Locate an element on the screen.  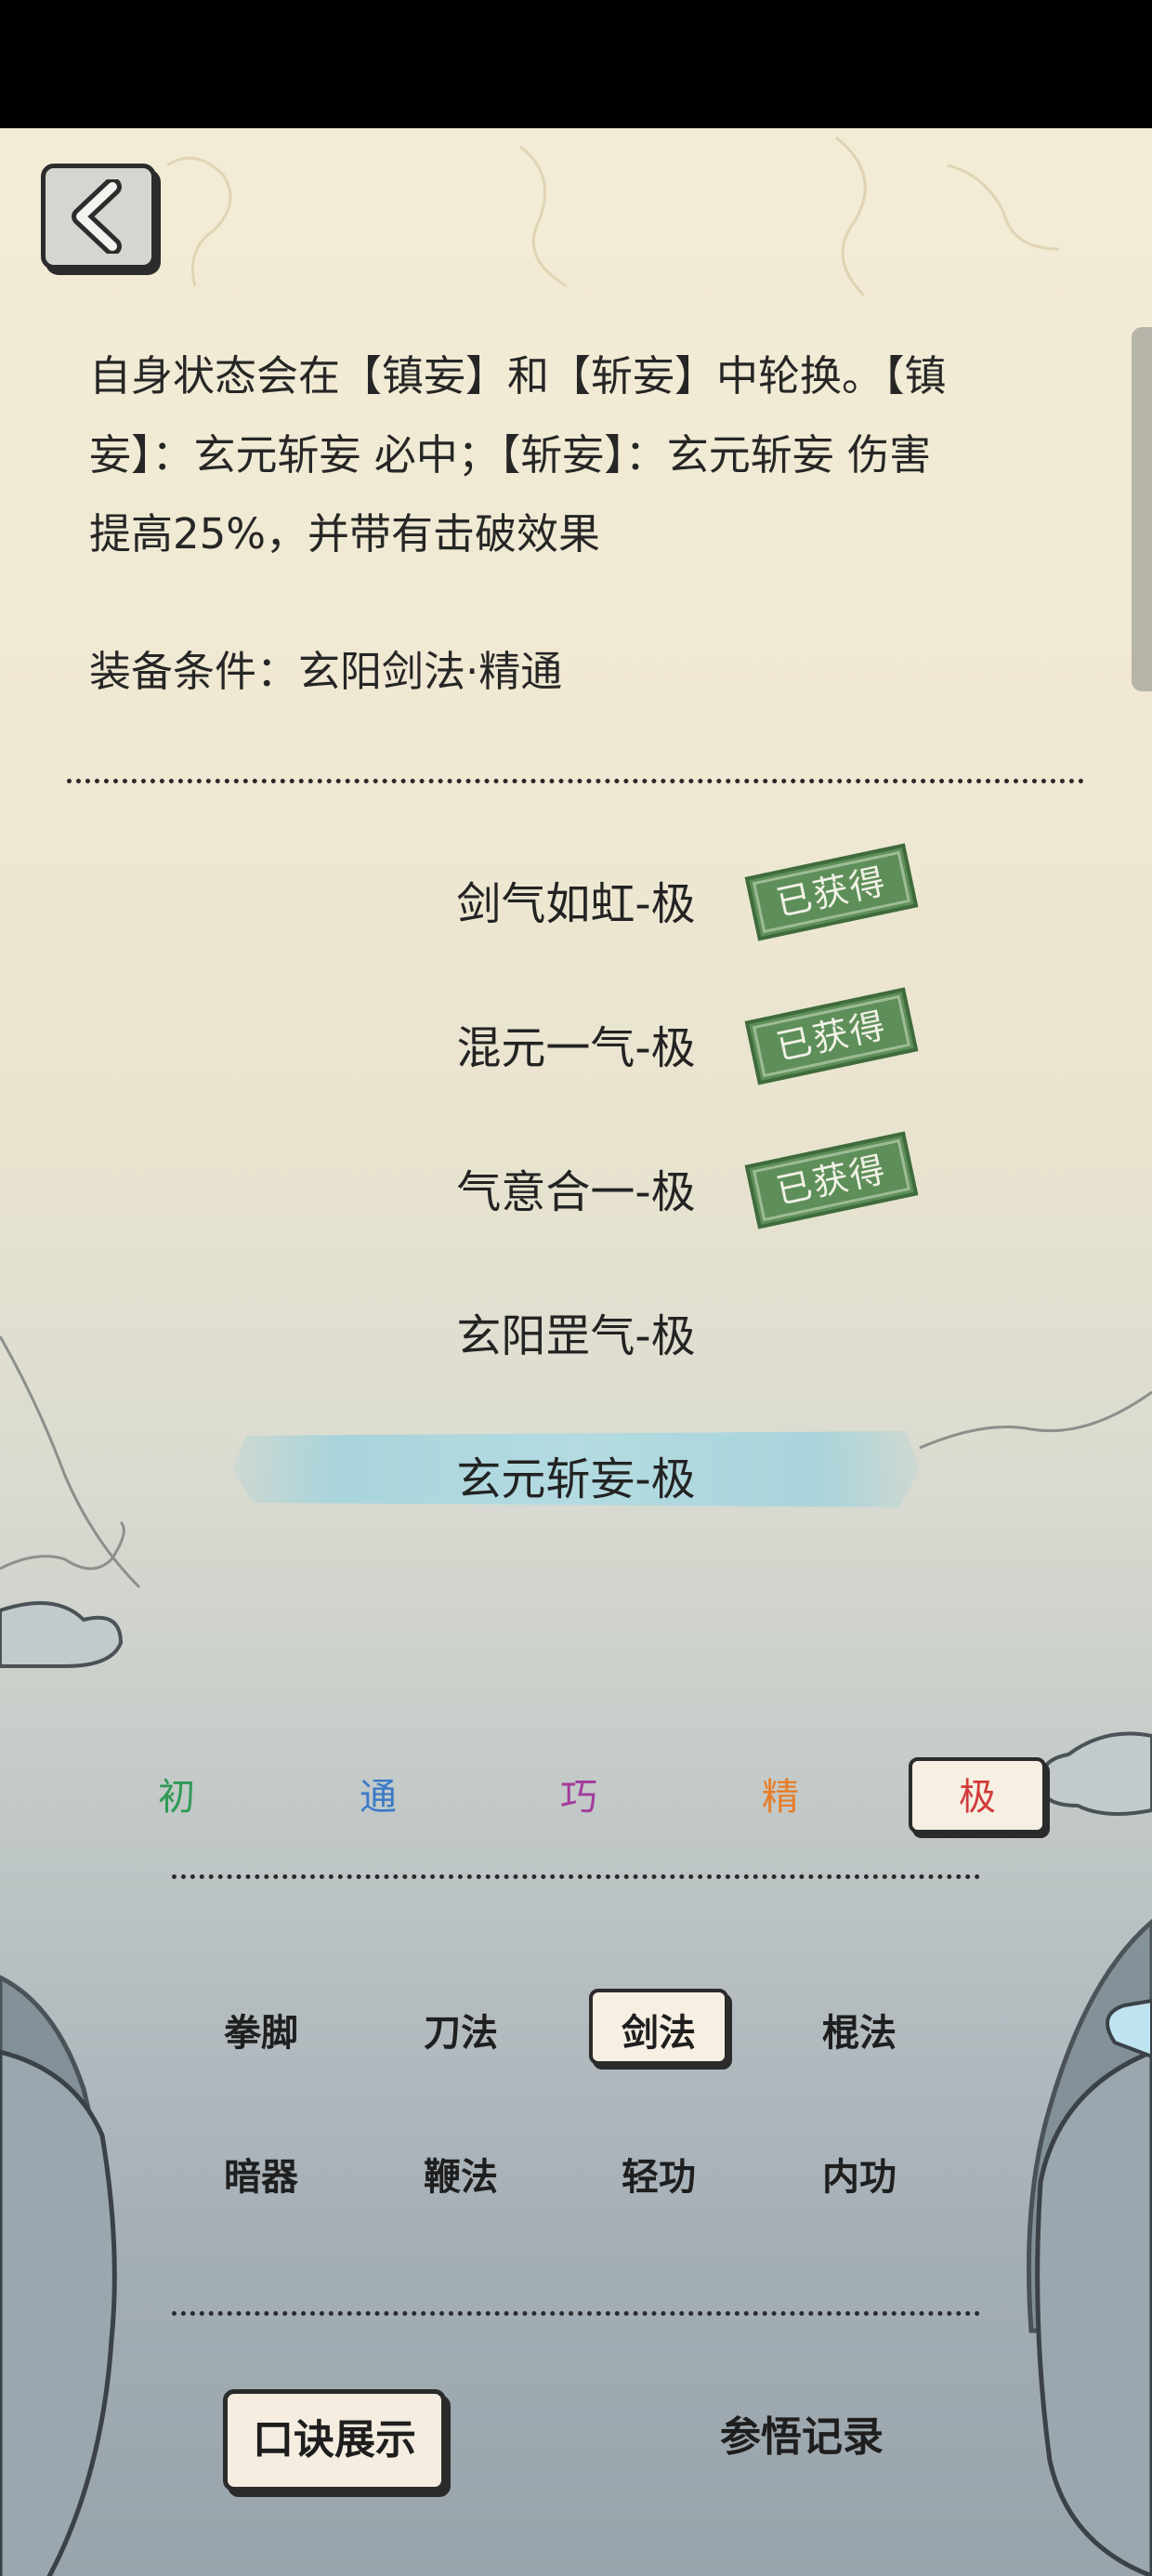
scrollbar-thumb is located at coordinates (1142, 509).